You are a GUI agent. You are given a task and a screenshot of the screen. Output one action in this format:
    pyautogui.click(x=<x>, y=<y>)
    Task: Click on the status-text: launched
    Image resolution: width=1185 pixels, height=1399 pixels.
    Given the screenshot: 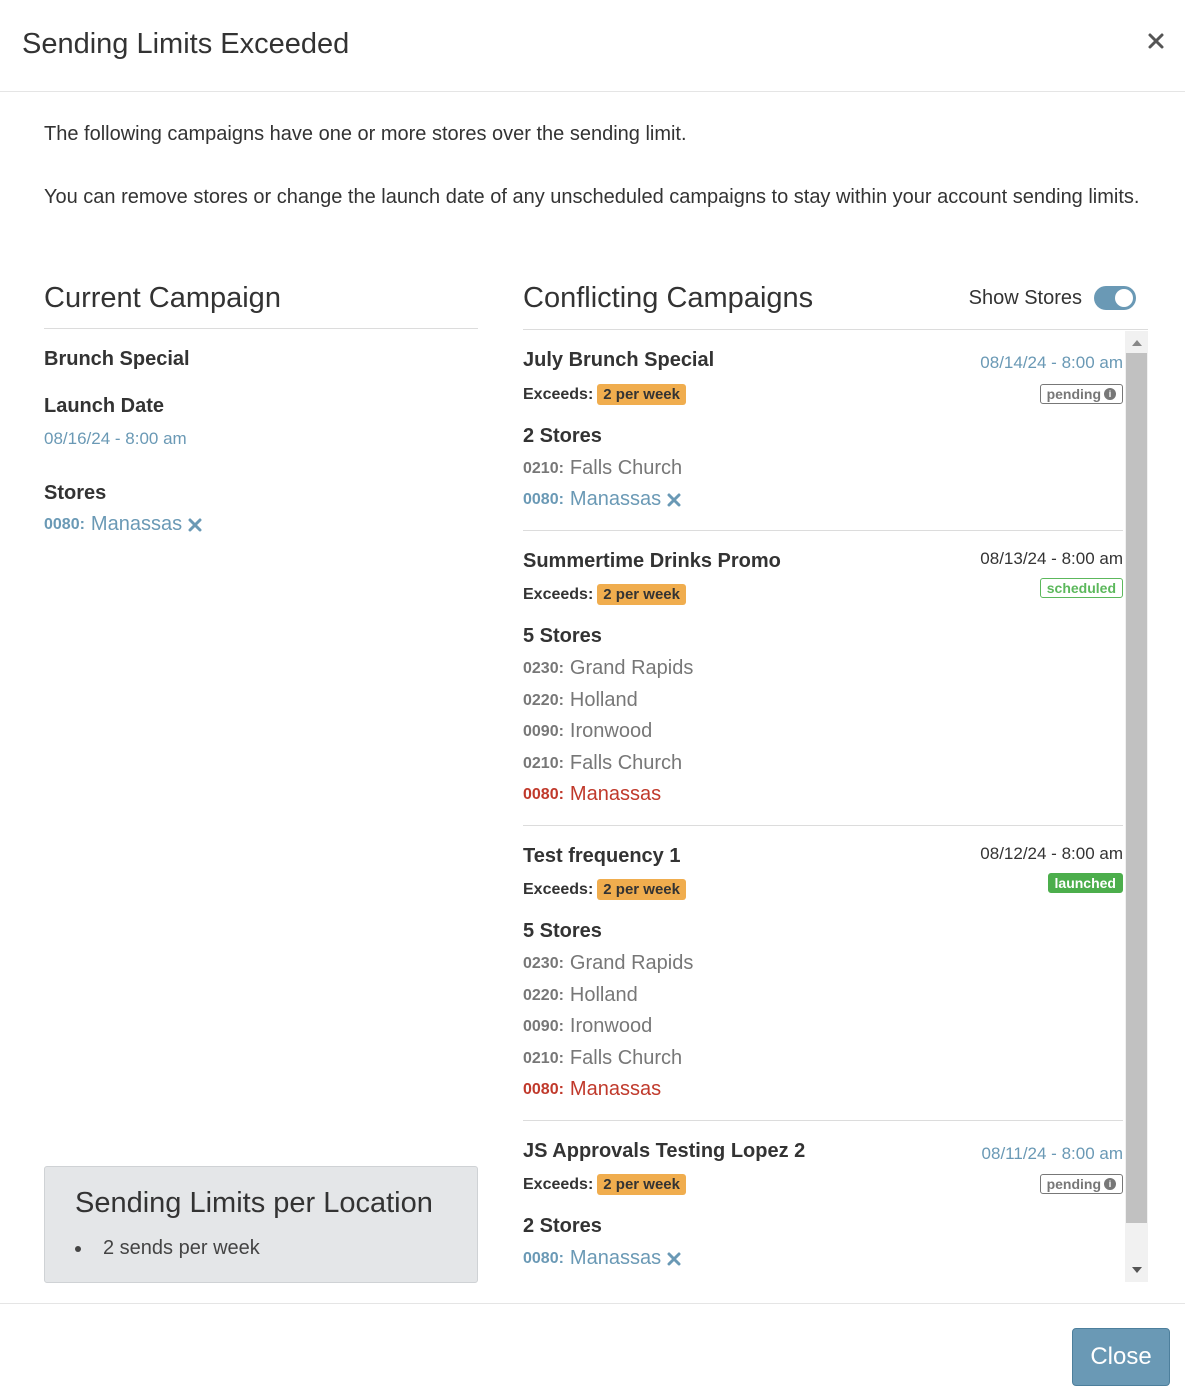 What is the action you would take?
    pyautogui.click(x=1085, y=883)
    